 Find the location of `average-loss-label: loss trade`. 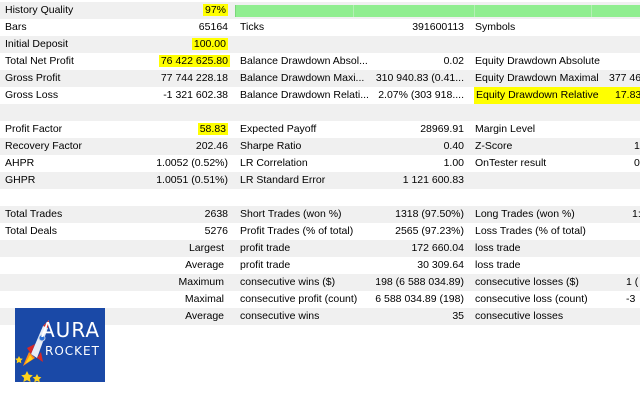

average-loss-label: loss trade is located at coordinates (498, 265).